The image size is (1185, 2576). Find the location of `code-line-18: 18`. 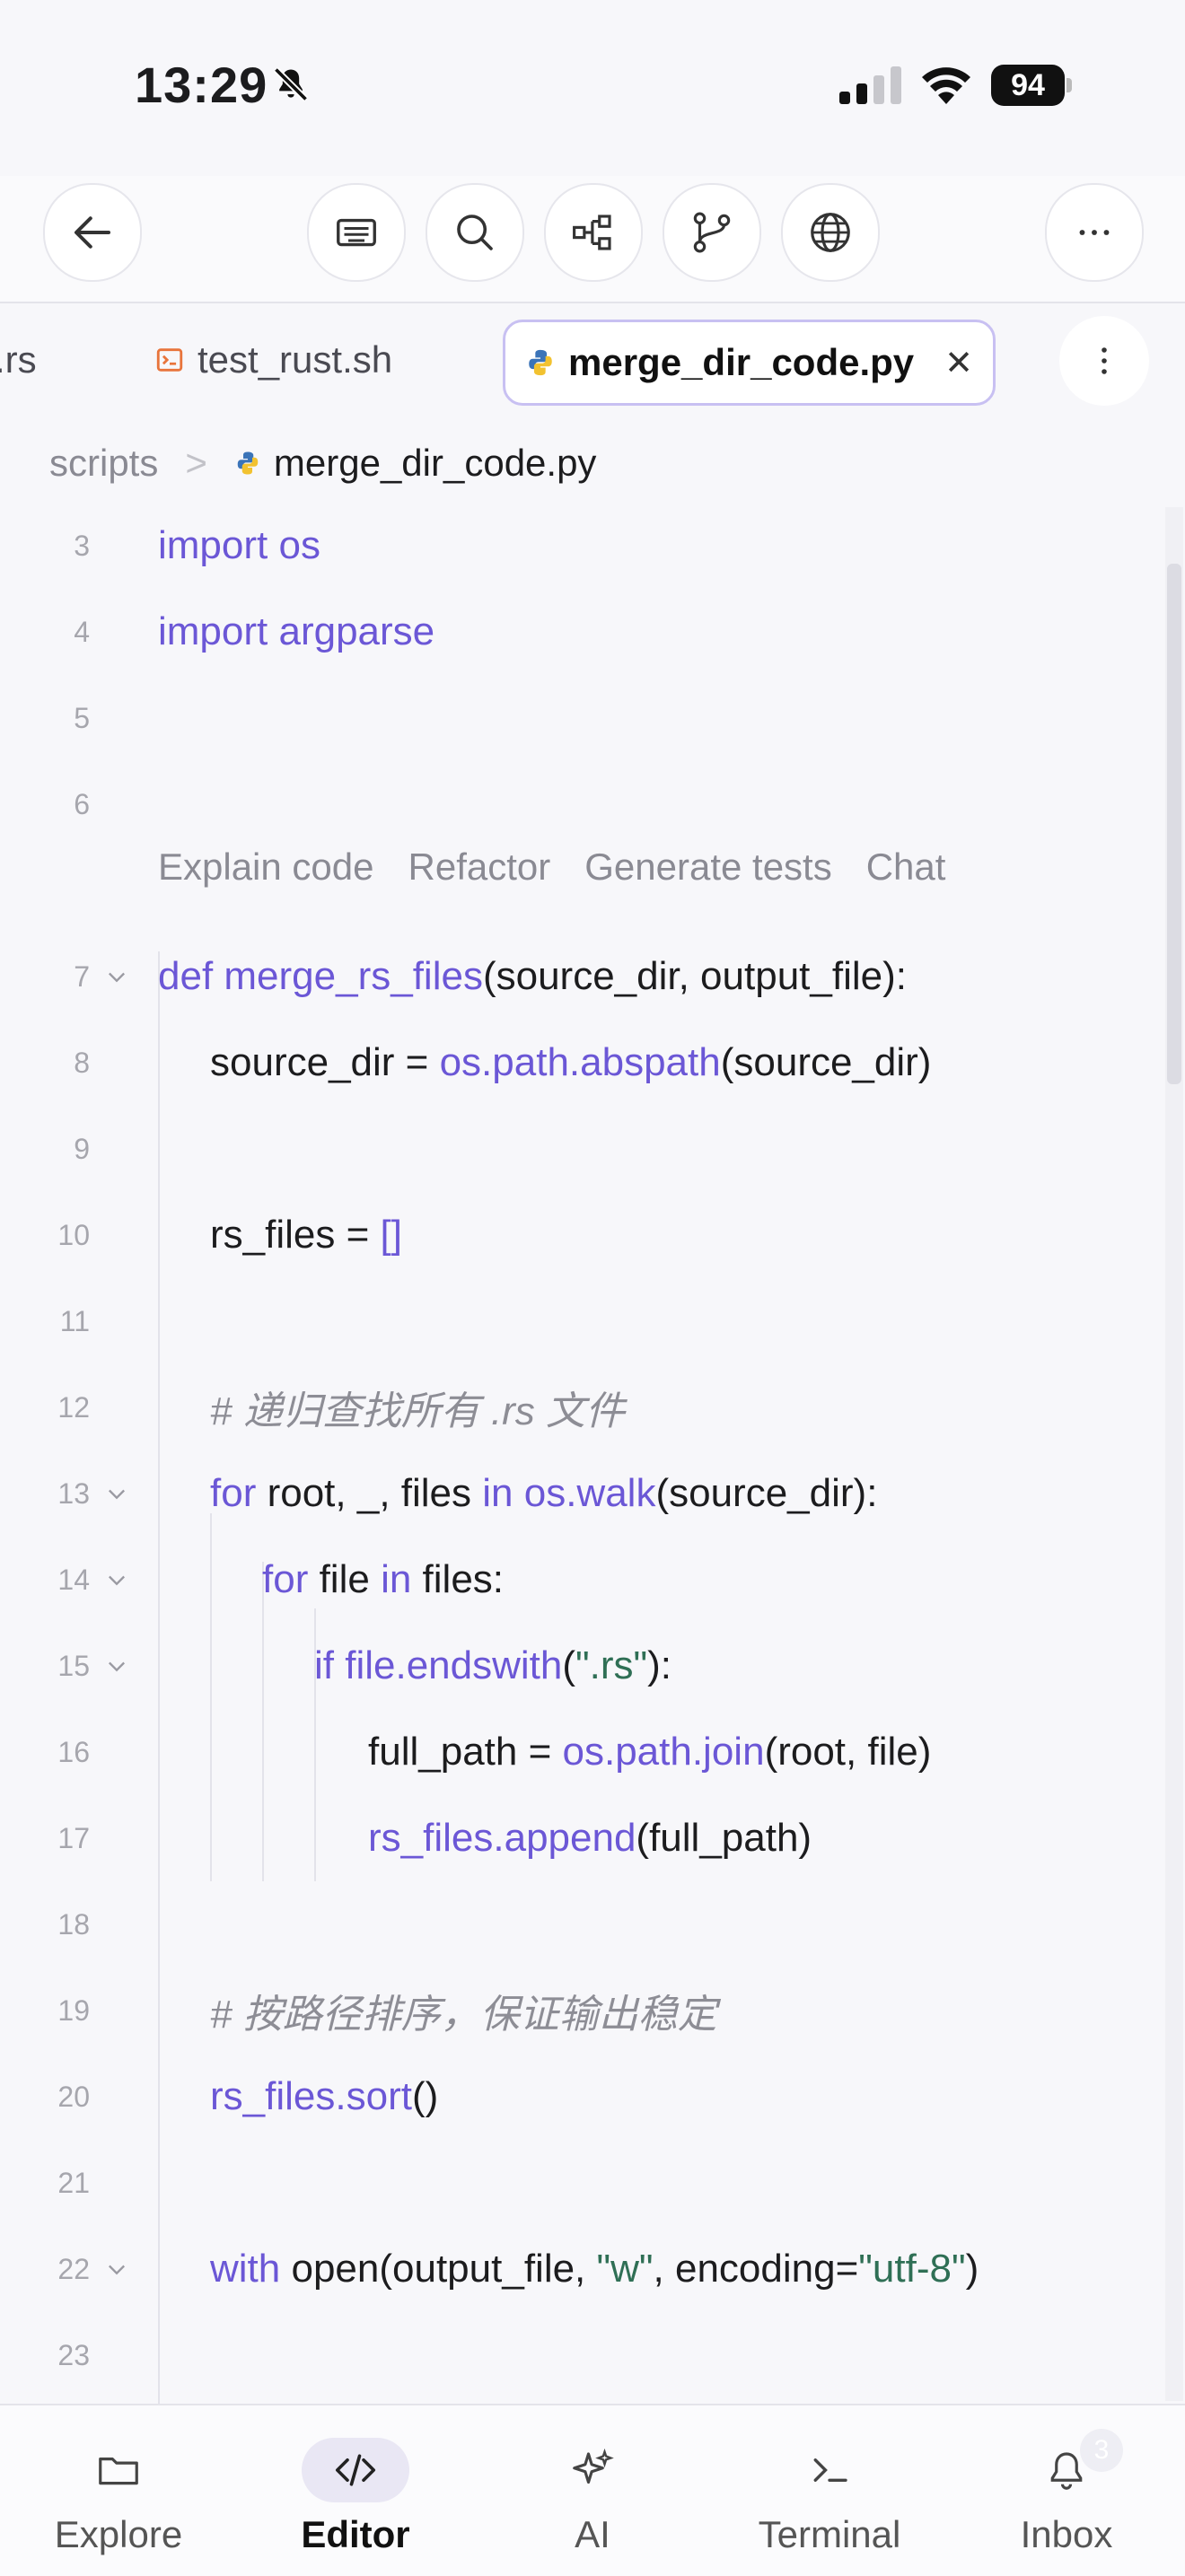

code-line-18: 18 is located at coordinates (73, 1924).